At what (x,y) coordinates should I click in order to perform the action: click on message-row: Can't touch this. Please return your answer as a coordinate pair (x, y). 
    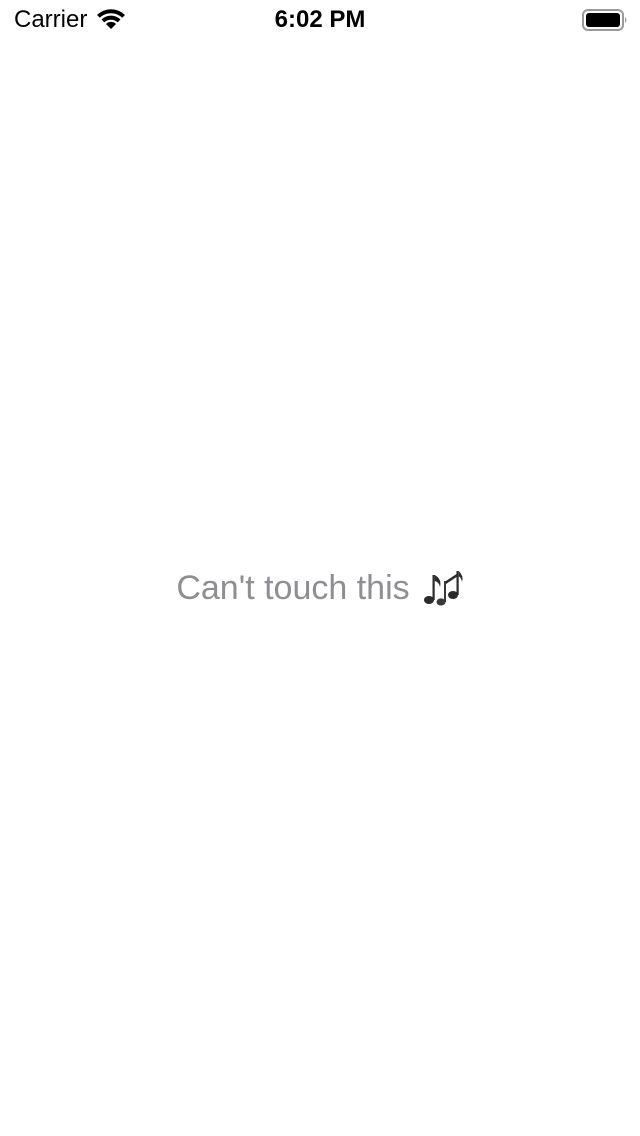
    Looking at the image, I should click on (319, 588).